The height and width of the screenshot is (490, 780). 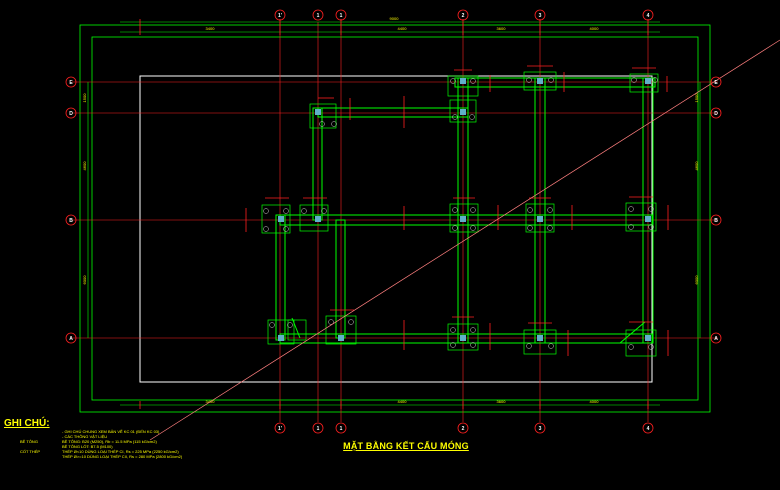 What do you see at coordinates (540, 16) in the screenshot?
I see `axis-label-top-3: 3` at bounding box center [540, 16].